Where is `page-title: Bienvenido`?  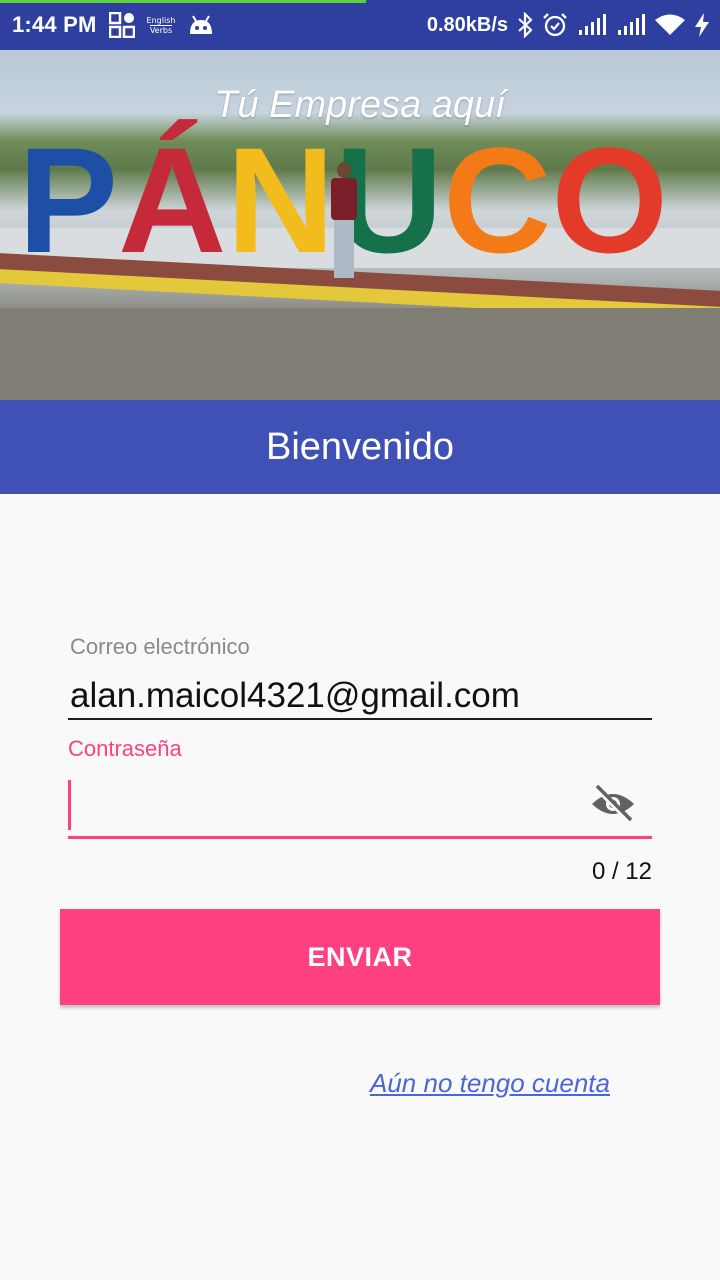 page-title: Bienvenido is located at coordinates (360, 446).